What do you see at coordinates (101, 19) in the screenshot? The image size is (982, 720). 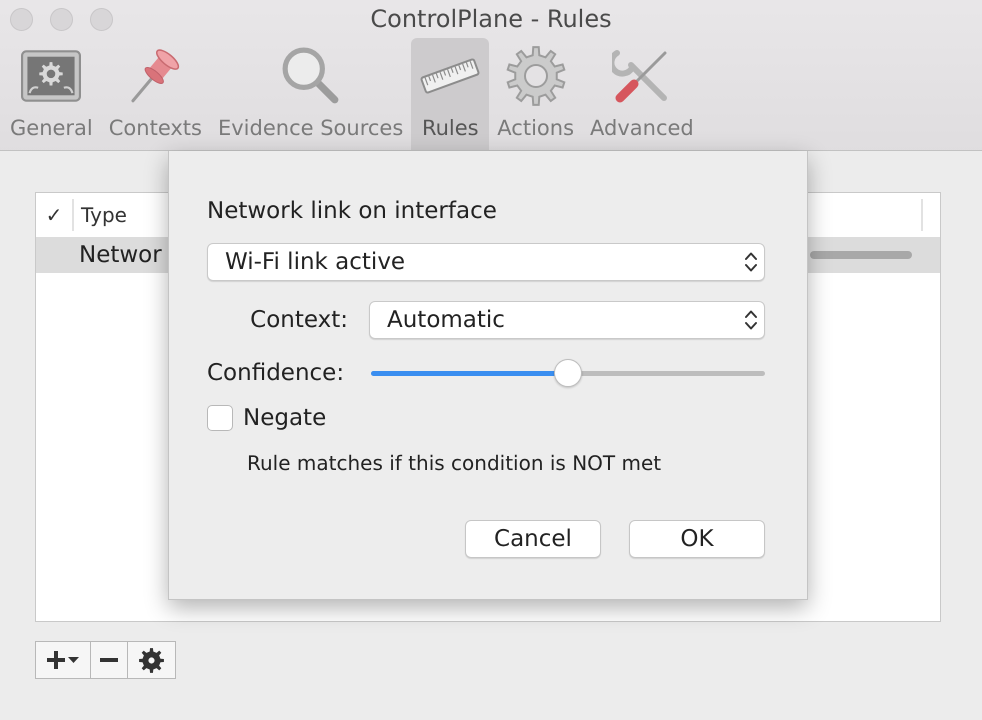 I see `zoom-button` at bounding box center [101, 19].